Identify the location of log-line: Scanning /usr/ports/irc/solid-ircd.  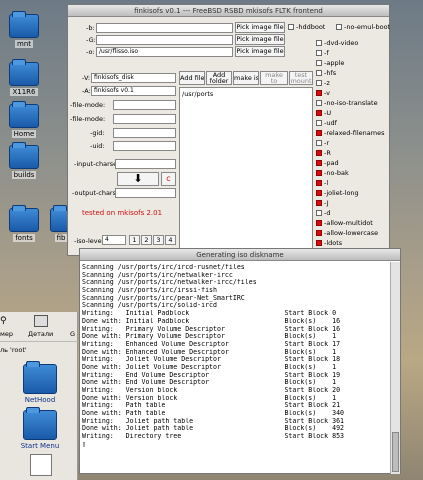
(149, 306).